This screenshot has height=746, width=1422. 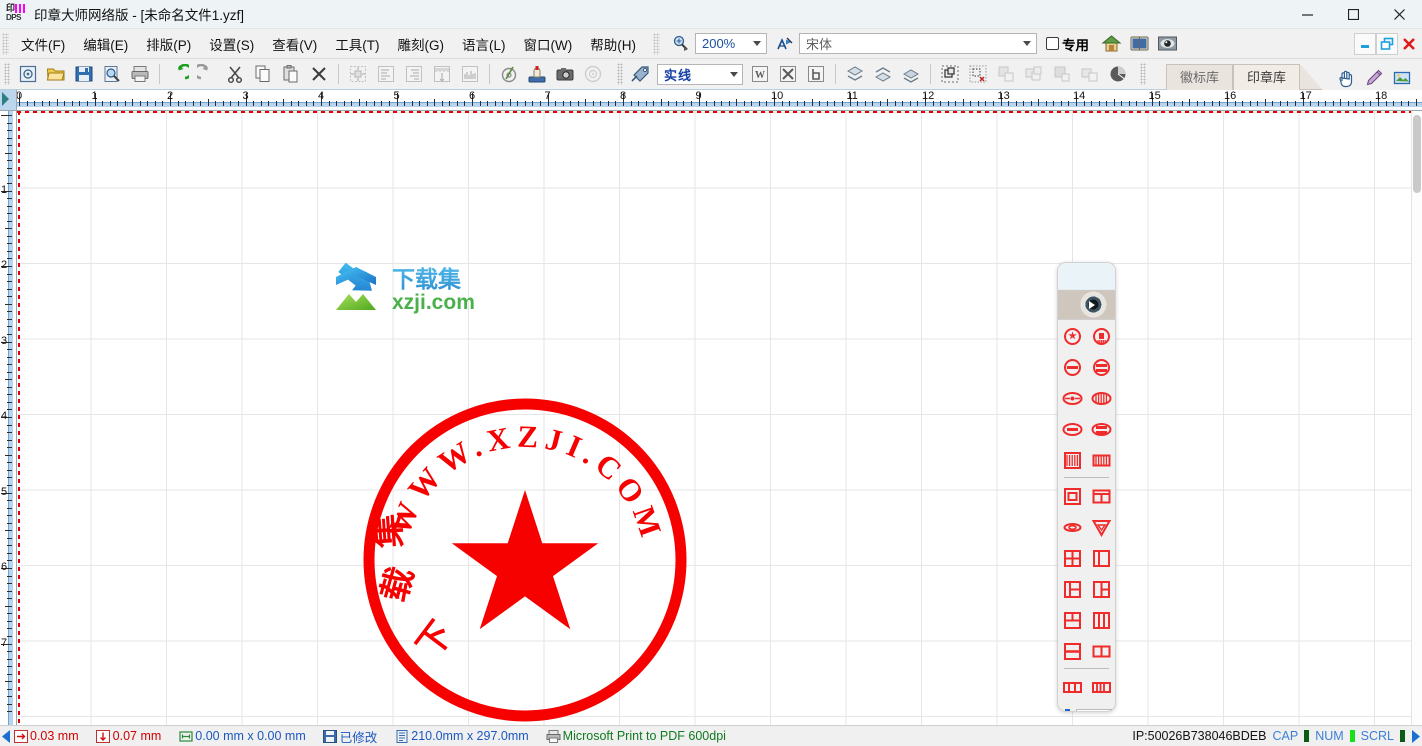 What do you see at coordinates (641, 74) in the screenshot?
I see `line-style-tag-icon` at bounding box center [641, 74].